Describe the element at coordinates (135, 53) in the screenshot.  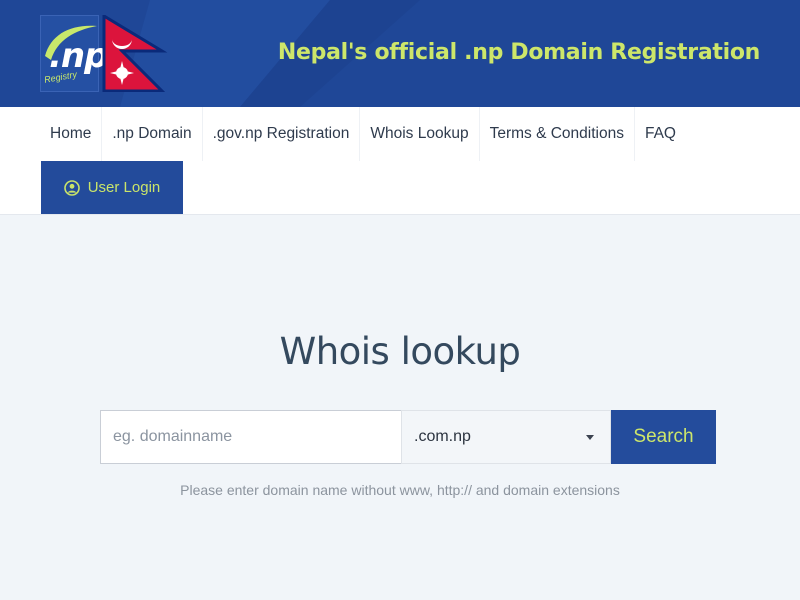
I see `nepal-flag-icon` at that location.